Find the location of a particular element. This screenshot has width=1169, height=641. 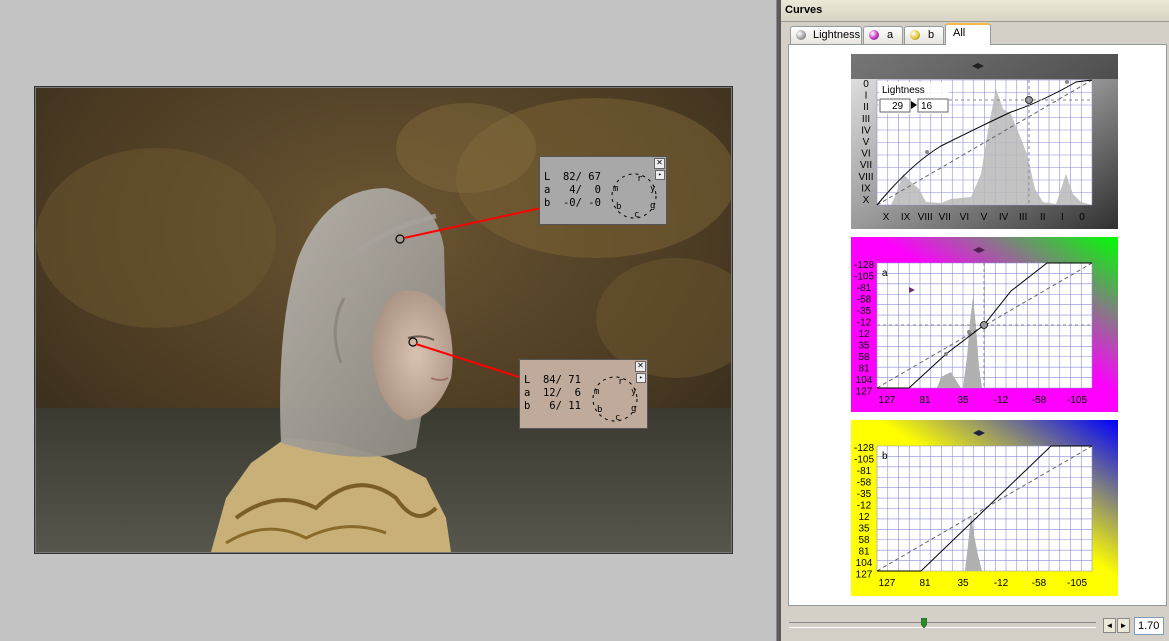

y-tick-label: 104 is located at coordinates (864, 563).